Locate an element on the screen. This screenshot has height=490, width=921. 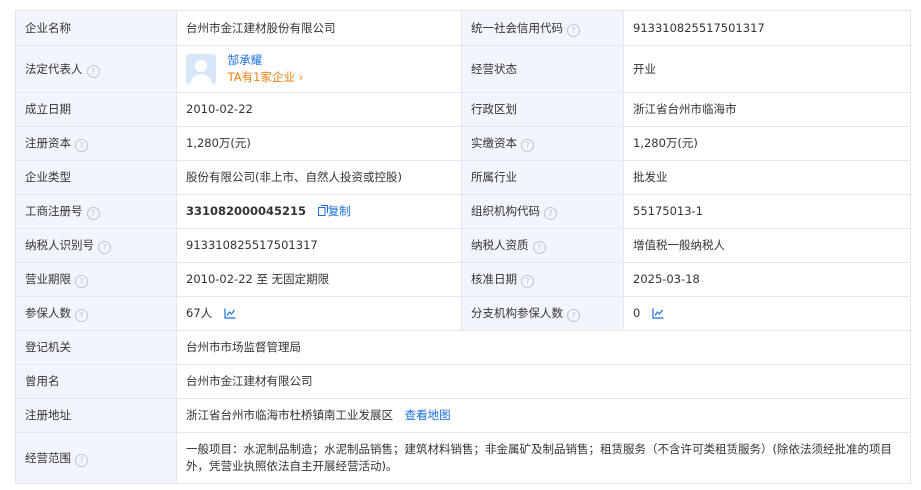
legal-rep-name-link: 郜承耀 is located at coordinates (266, 60).